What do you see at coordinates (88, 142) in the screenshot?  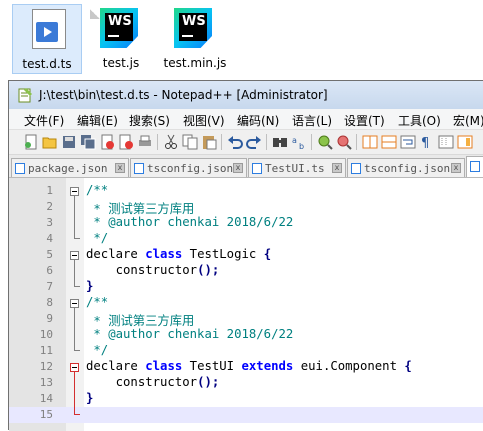 I see `save-all-icon` at bounding box center [88, 142].